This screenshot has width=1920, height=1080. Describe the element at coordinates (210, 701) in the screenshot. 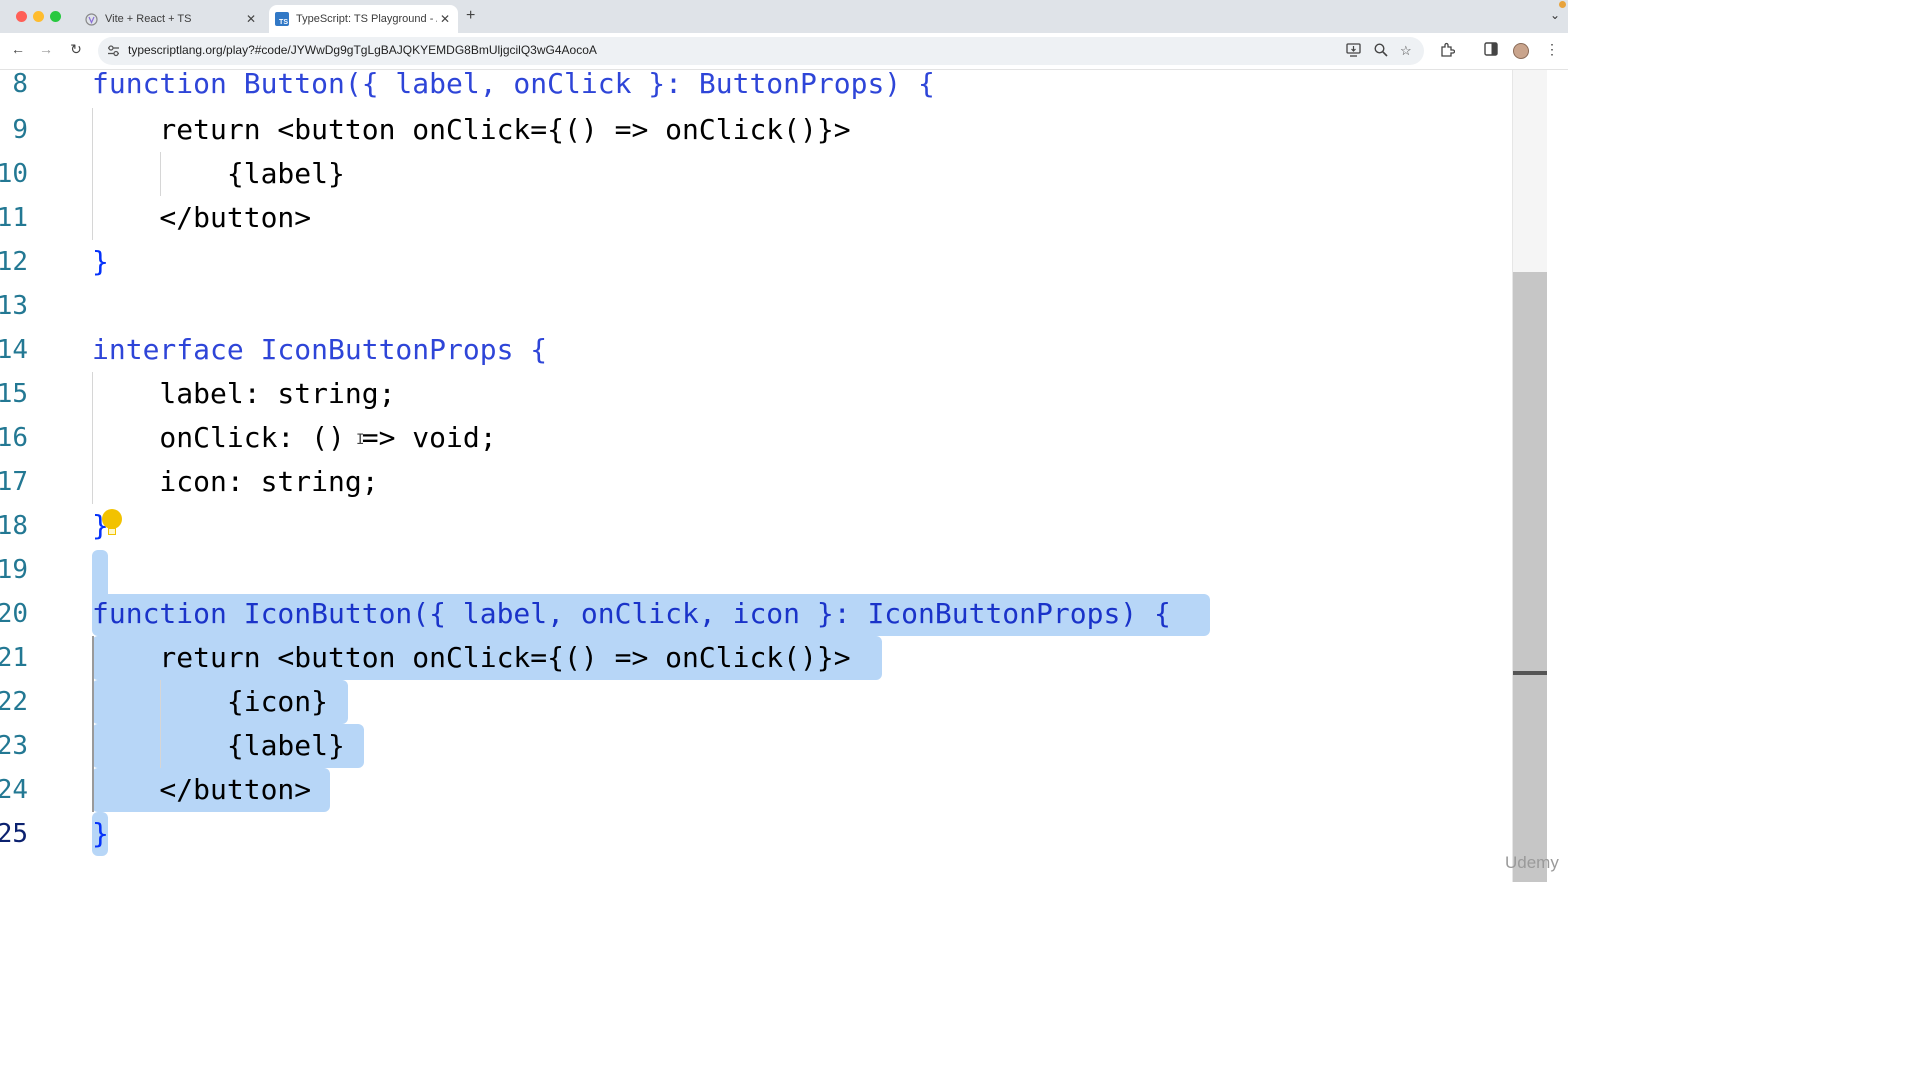

I see `code-text: {icon}` at that location.